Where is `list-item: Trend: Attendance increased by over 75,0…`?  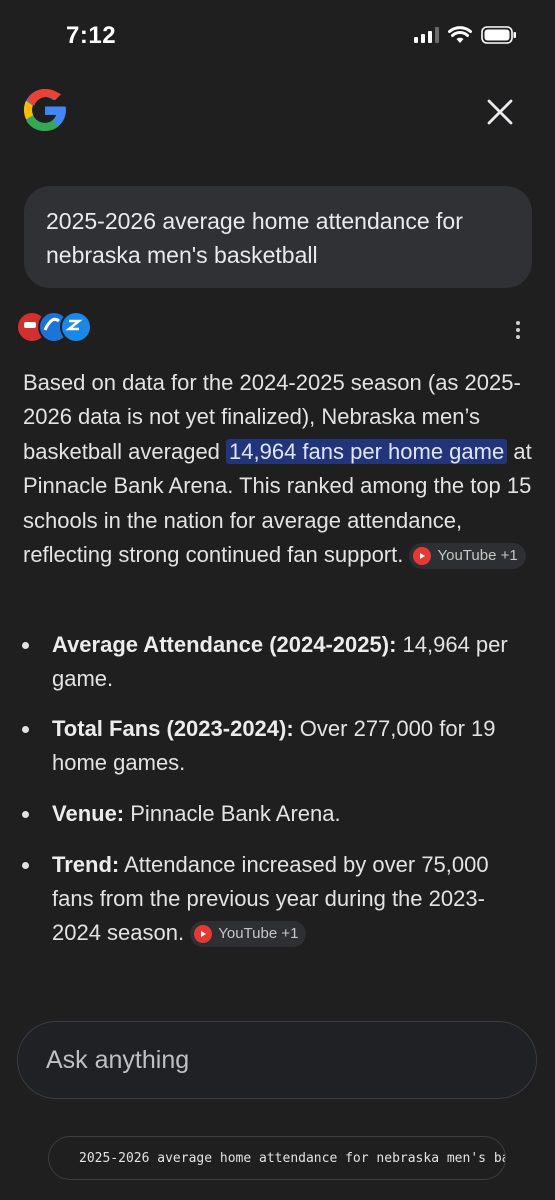
list-item: Trend: Attendance increased by over 75,0… is located at coordinates (277, 899).